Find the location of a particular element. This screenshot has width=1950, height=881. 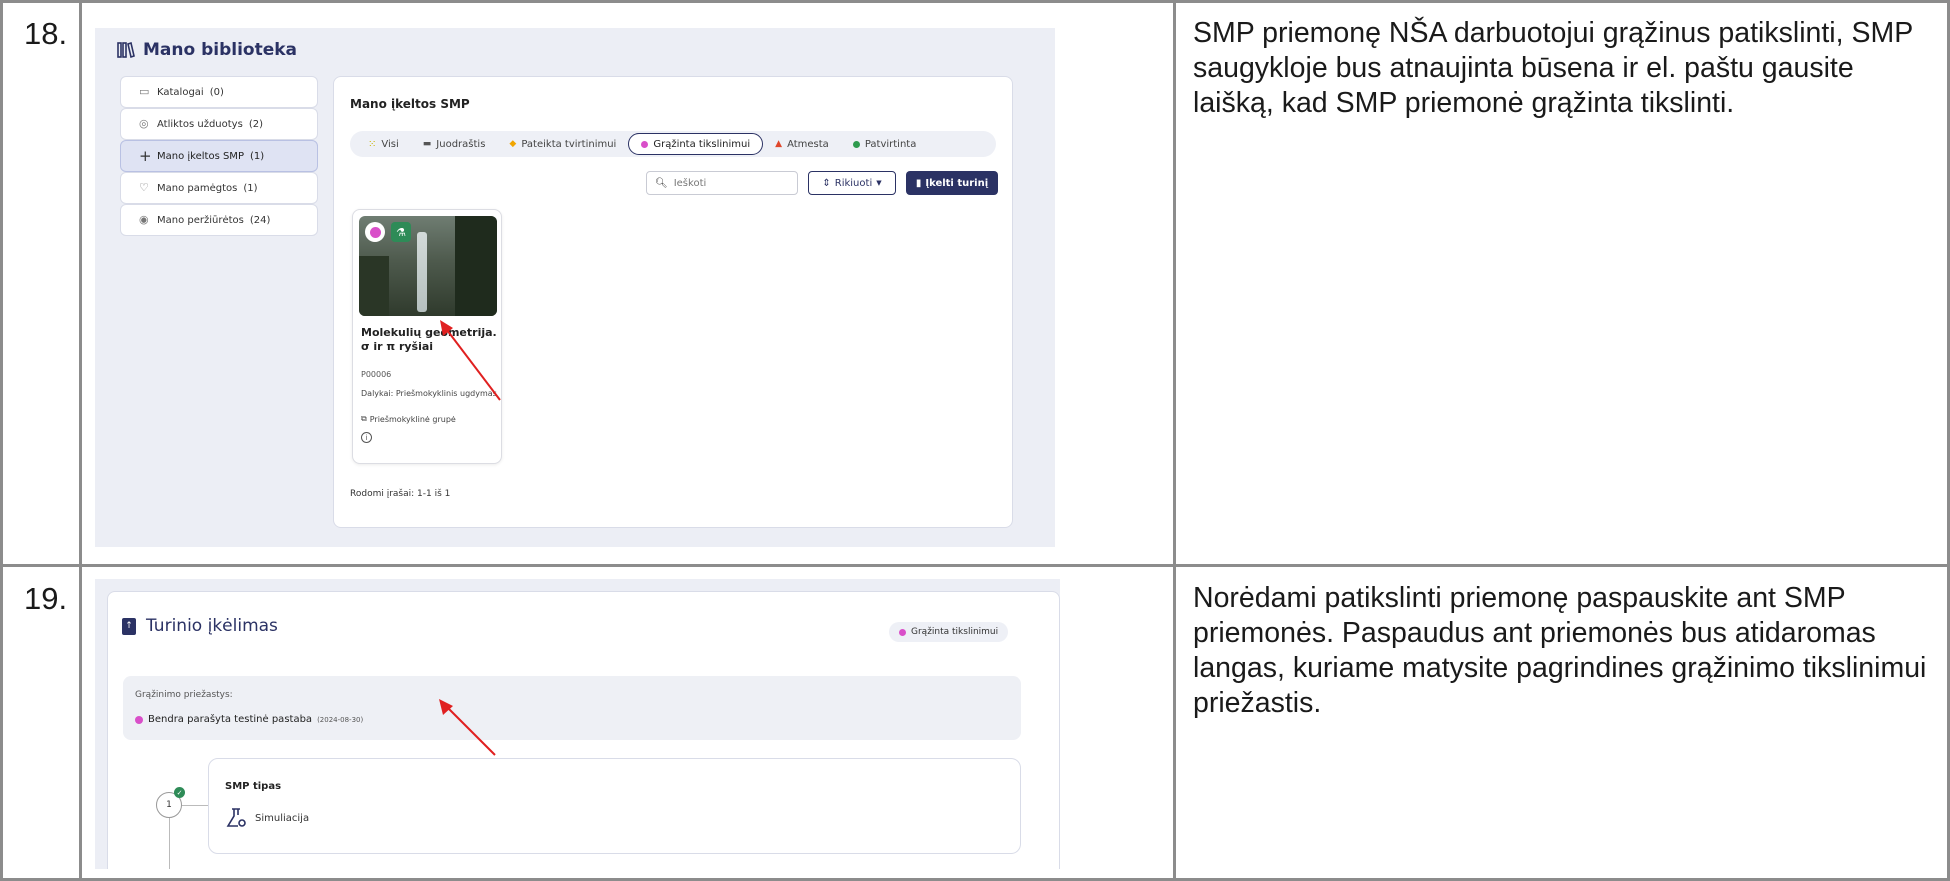

filter-tab-submitted: ◆ Pateikta tvirtinimui is located at coordinates (562, 144).